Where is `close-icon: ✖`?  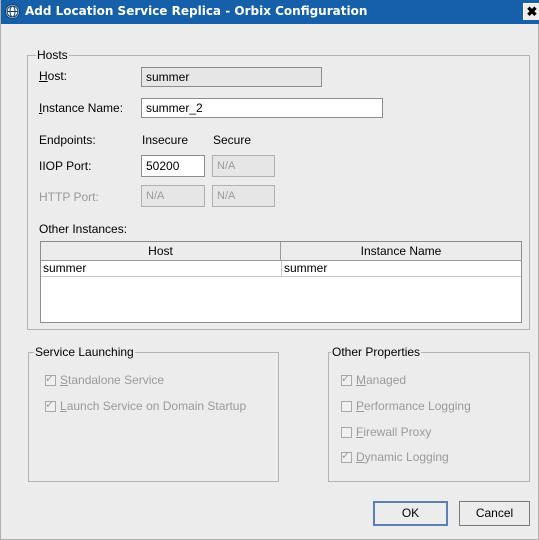 close-icon: ✖ is located at coordinates (532, 11).